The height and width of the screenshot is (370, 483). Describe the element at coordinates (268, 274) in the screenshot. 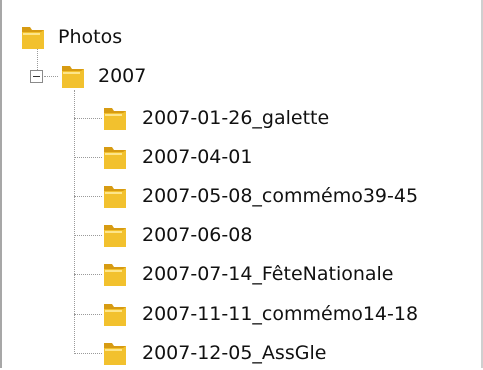

I see `tree-node-label: 2007-07-14_FêteNationale` at that location.